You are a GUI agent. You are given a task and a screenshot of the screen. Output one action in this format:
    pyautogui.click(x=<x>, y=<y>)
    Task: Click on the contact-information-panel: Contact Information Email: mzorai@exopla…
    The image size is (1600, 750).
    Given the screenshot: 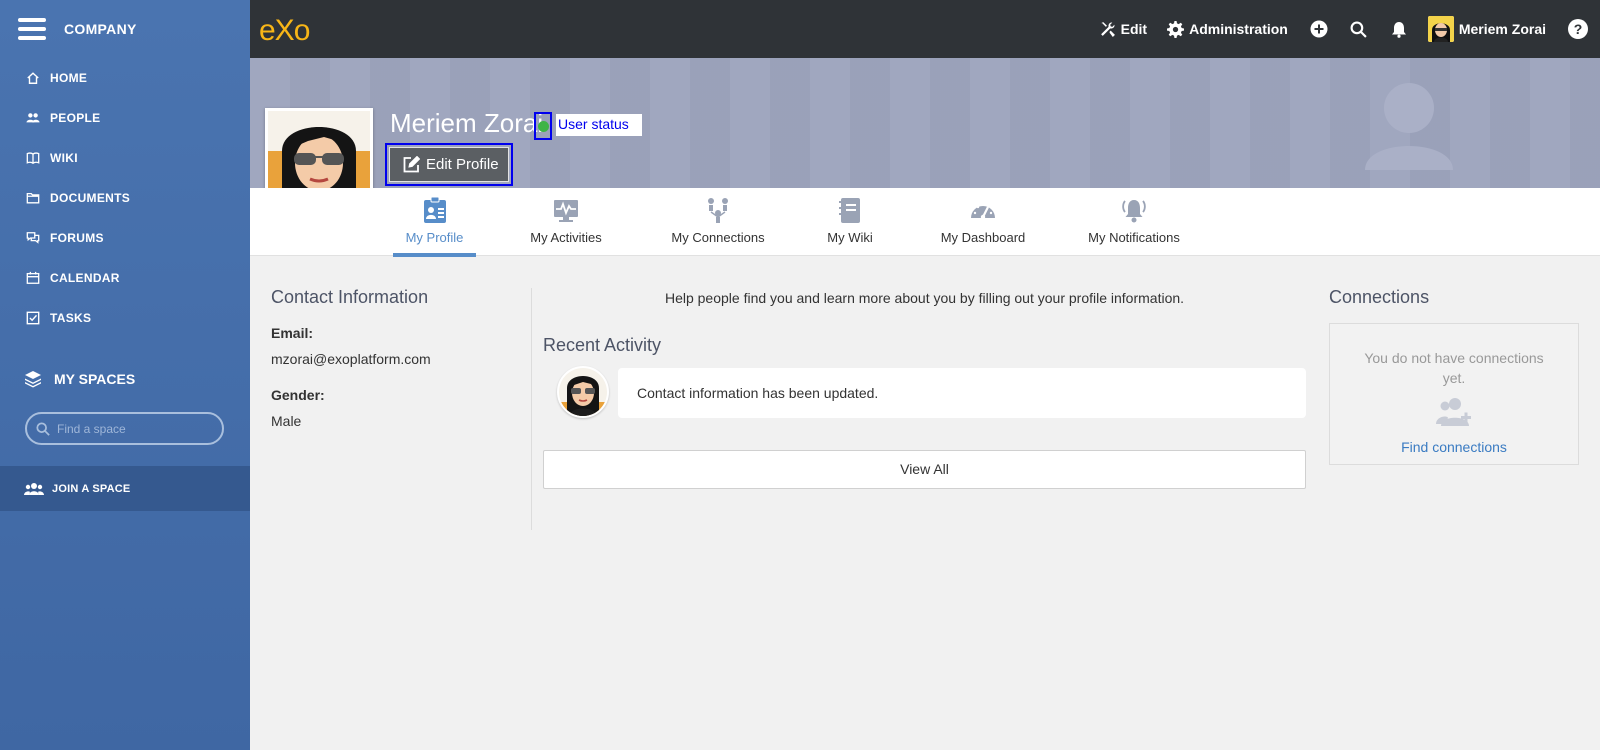 What is the action you would take?
    pyautogui.click(x=396, y=358)
    